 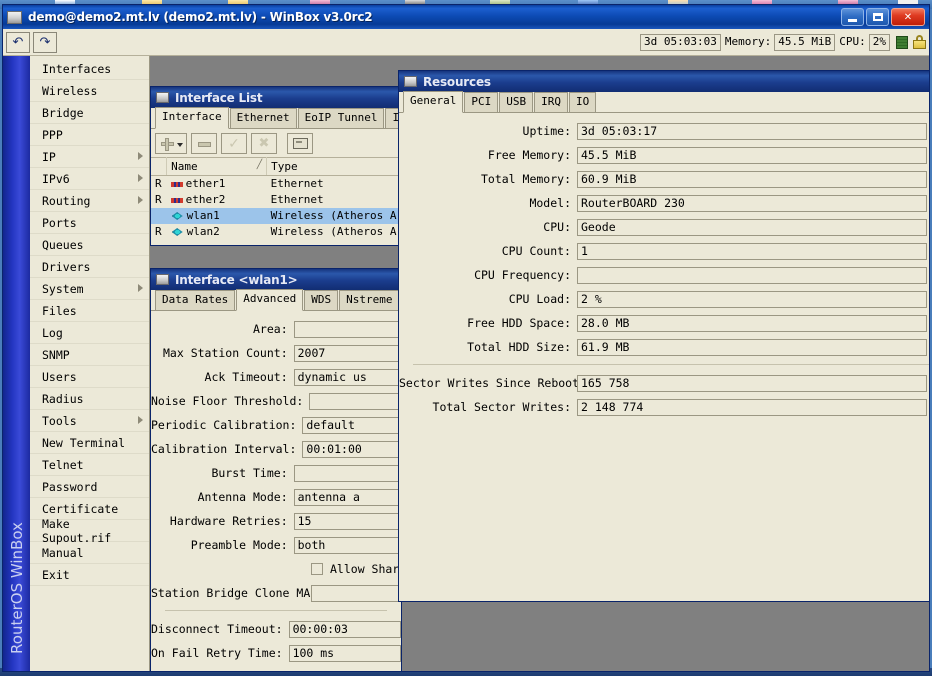 What do you see at coordinates (276, 232) in the screenshot?
I see `table-row: Rwlan2 Wireless (Atheros A` at bounding box center [276, 232].